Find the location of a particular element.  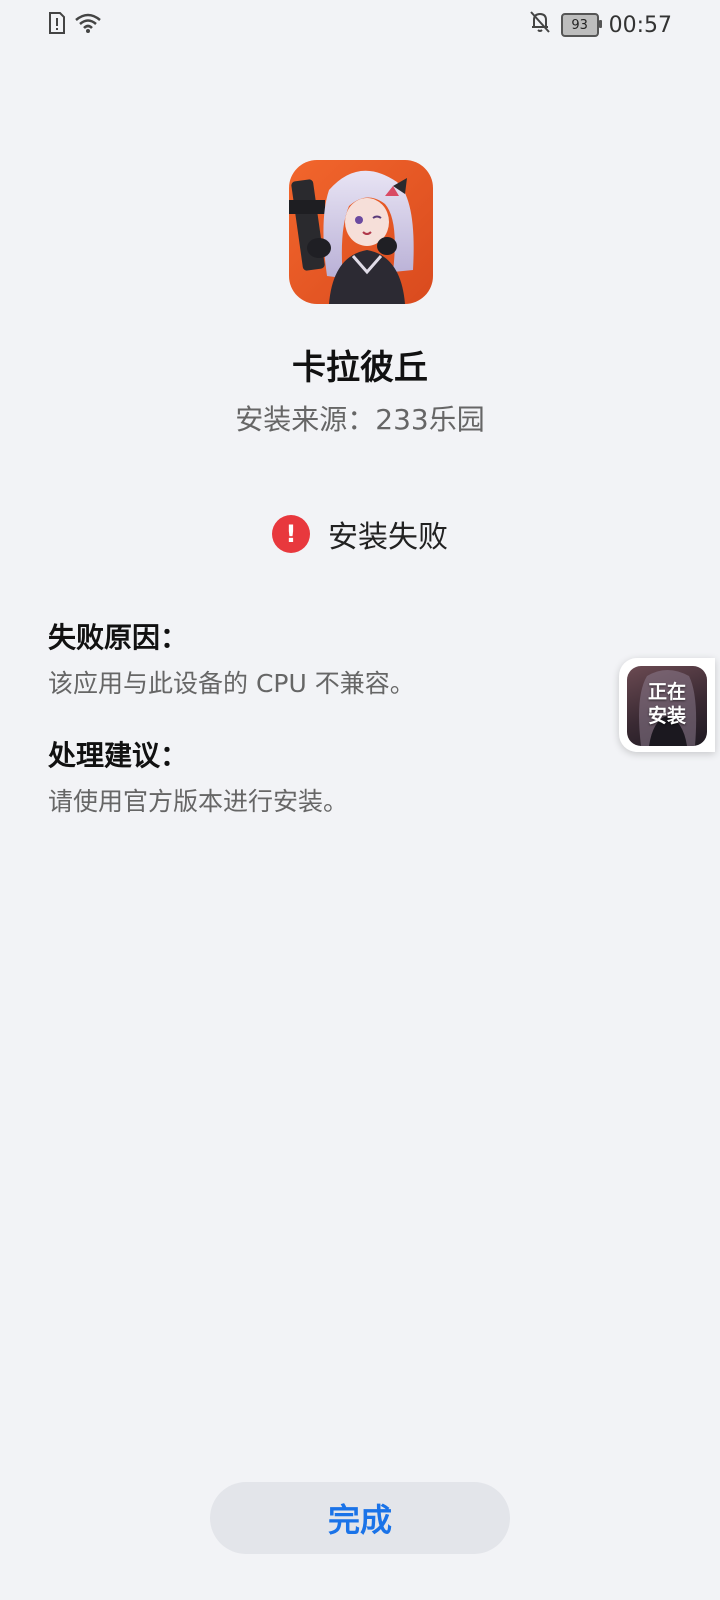

installing-floating-widget: 正在 安装 is located at coordinates (667, 705).